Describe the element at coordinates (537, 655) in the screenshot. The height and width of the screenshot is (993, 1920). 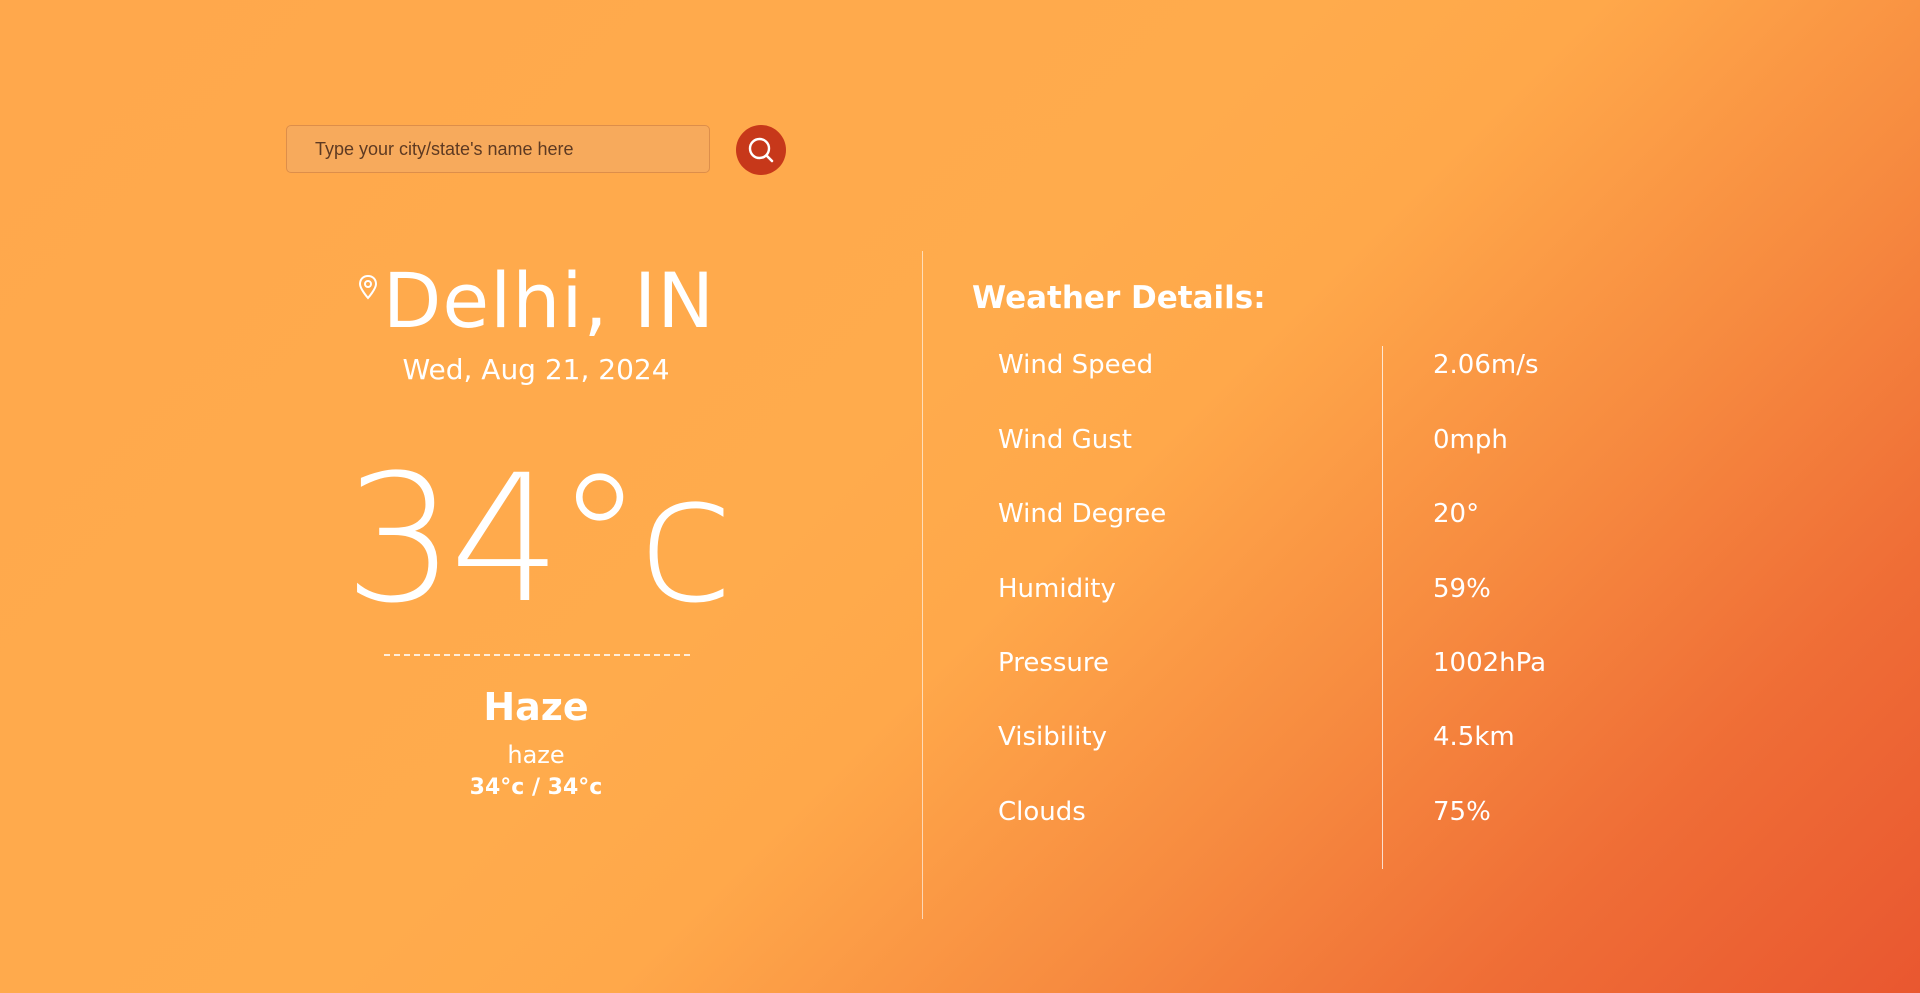
I see `temperature-divider` at that location.